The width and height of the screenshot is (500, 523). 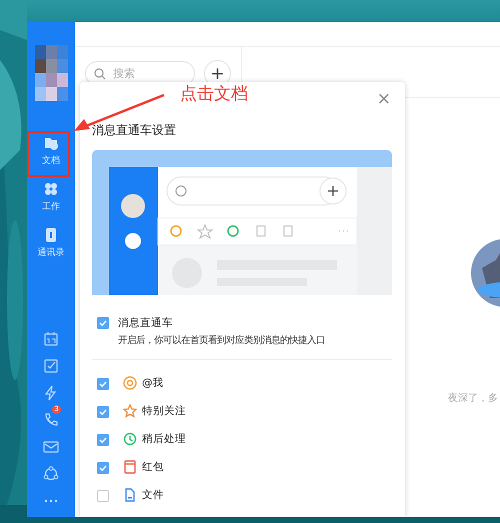 What do you see at coordinates (153, 383) in the screenshot?
I see `option-label: @我` at bounding box center [153, 383].